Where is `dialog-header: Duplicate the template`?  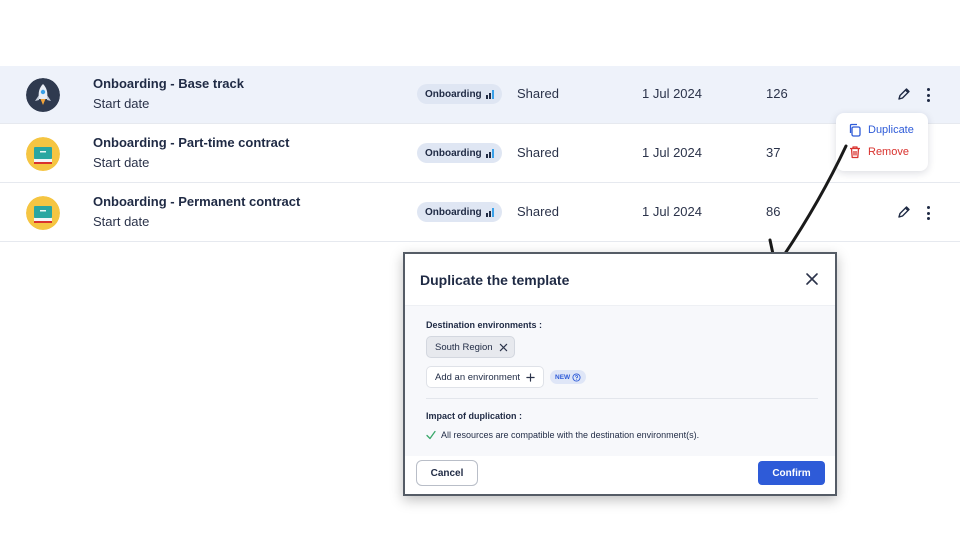
dialog-header: Duplicate the template is located at coordinates (620, 280).